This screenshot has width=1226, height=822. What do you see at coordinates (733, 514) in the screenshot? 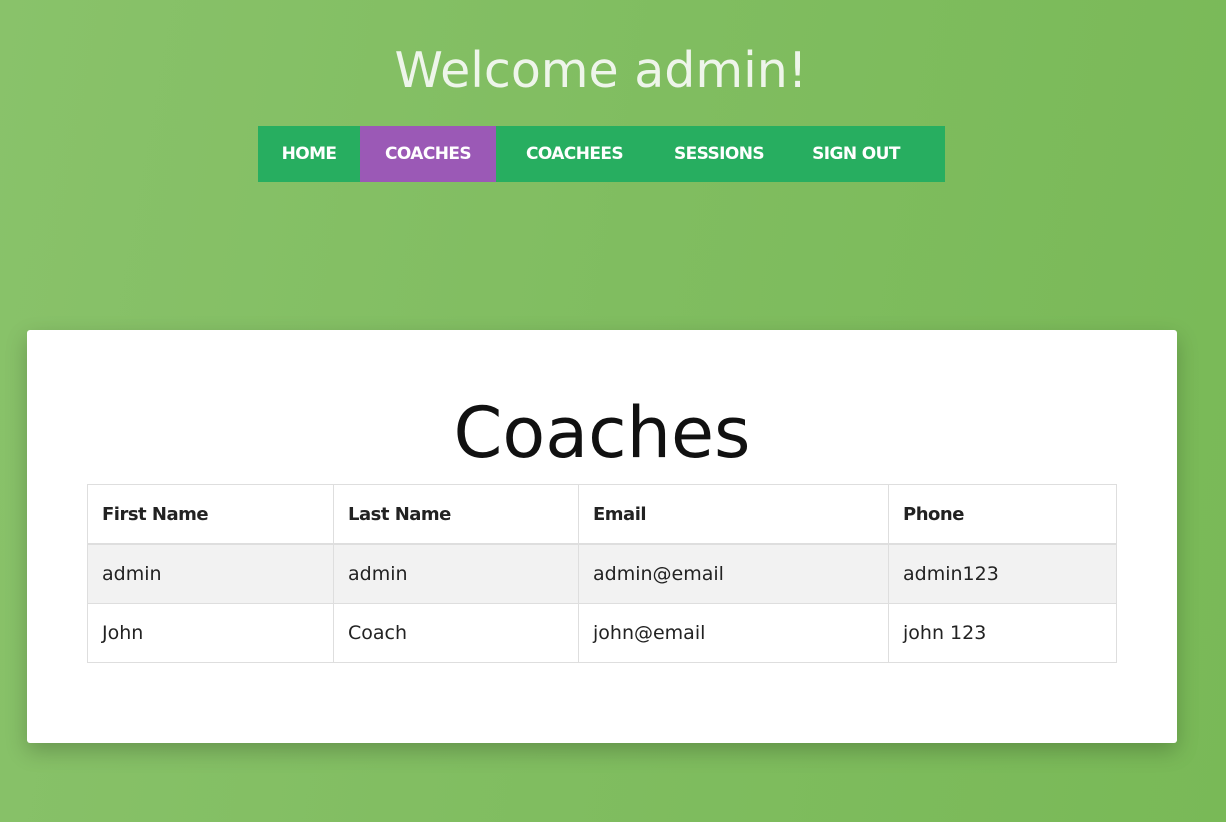
I see `column-header-email: Email` at bounding box center [733, 514].